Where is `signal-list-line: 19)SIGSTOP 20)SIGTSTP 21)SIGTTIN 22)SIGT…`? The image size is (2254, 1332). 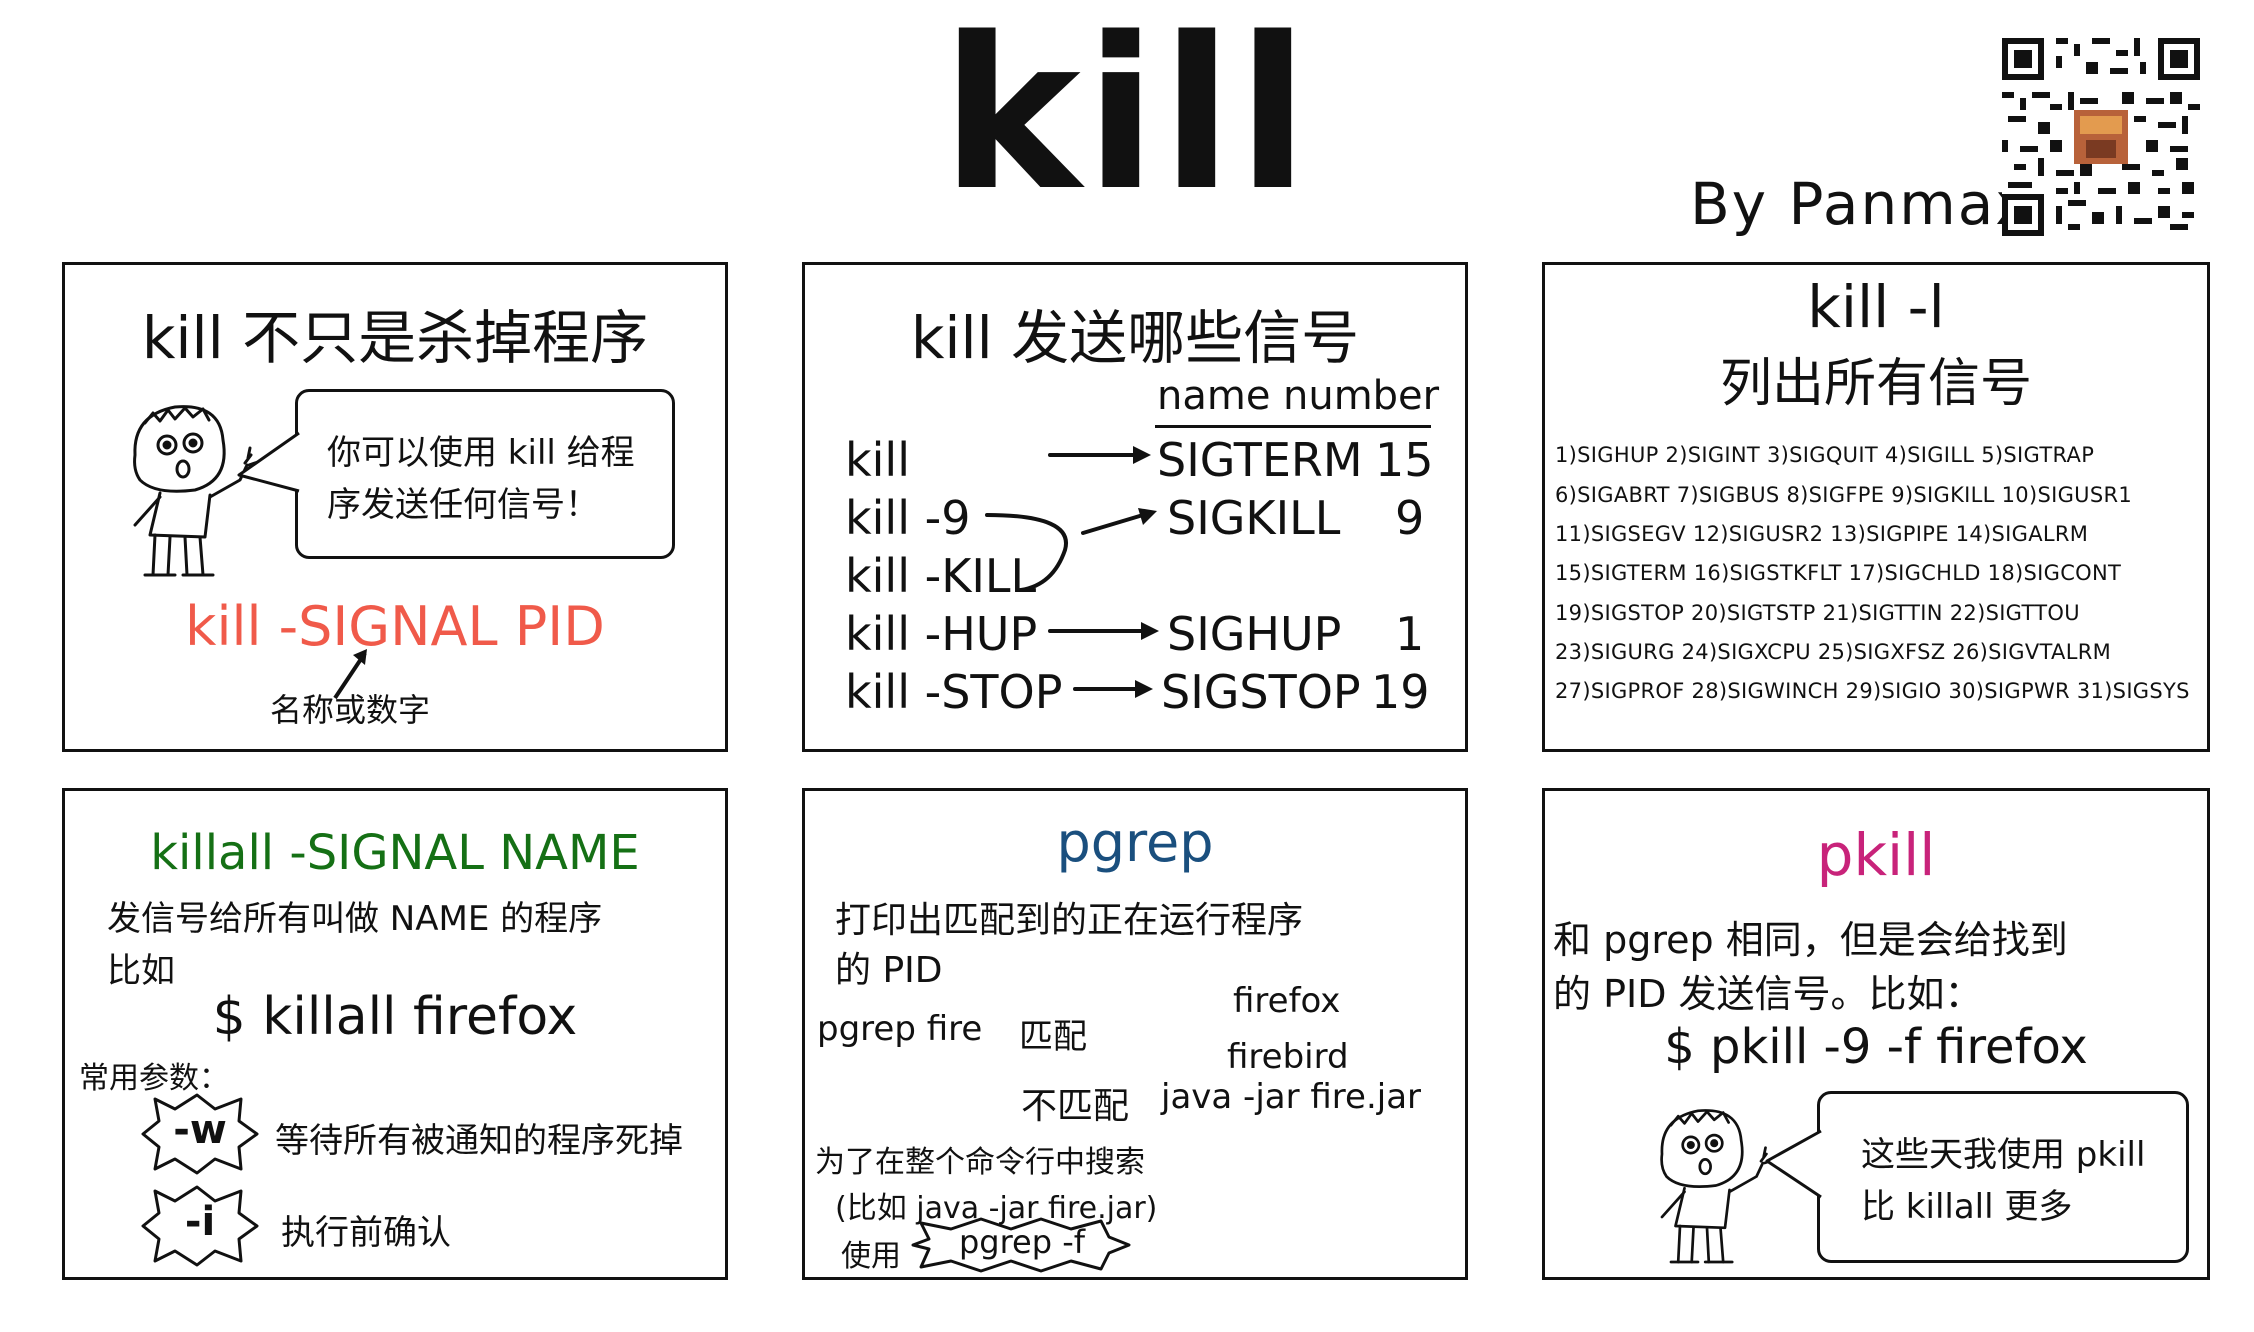
signal-list-line: 19)SIGSTOP 20)SIGTSTP 21)SIGTTIN 22)SIGT… is located at coordinates (1817, 613).